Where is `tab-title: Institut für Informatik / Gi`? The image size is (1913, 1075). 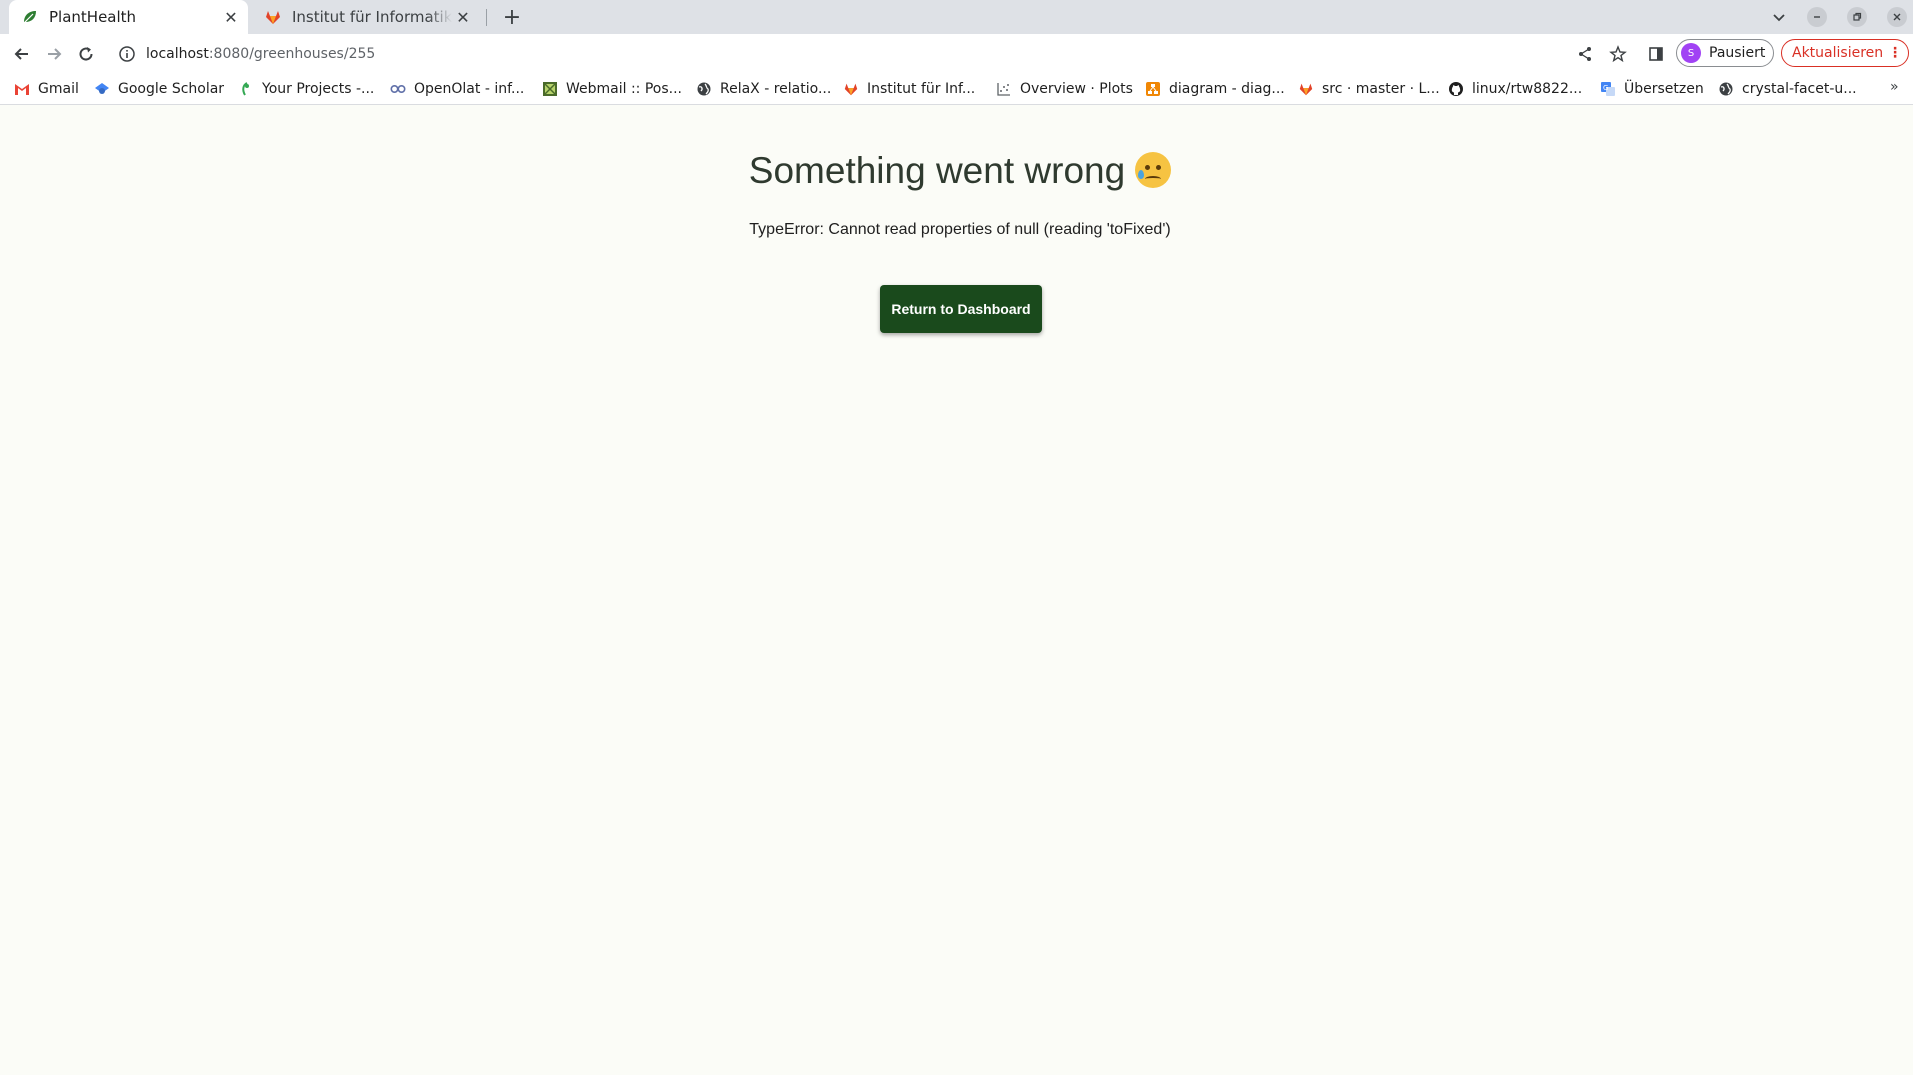 tab-title: Institut für Informatik / Gi is located at coordinates (372, 17).